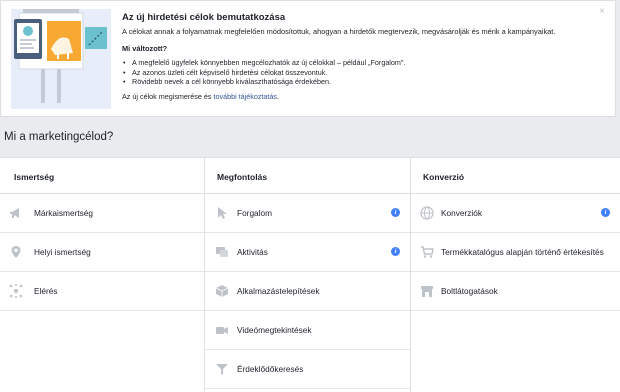  I want to click on objective-label: Boltlátogatások, so click(469, 291).